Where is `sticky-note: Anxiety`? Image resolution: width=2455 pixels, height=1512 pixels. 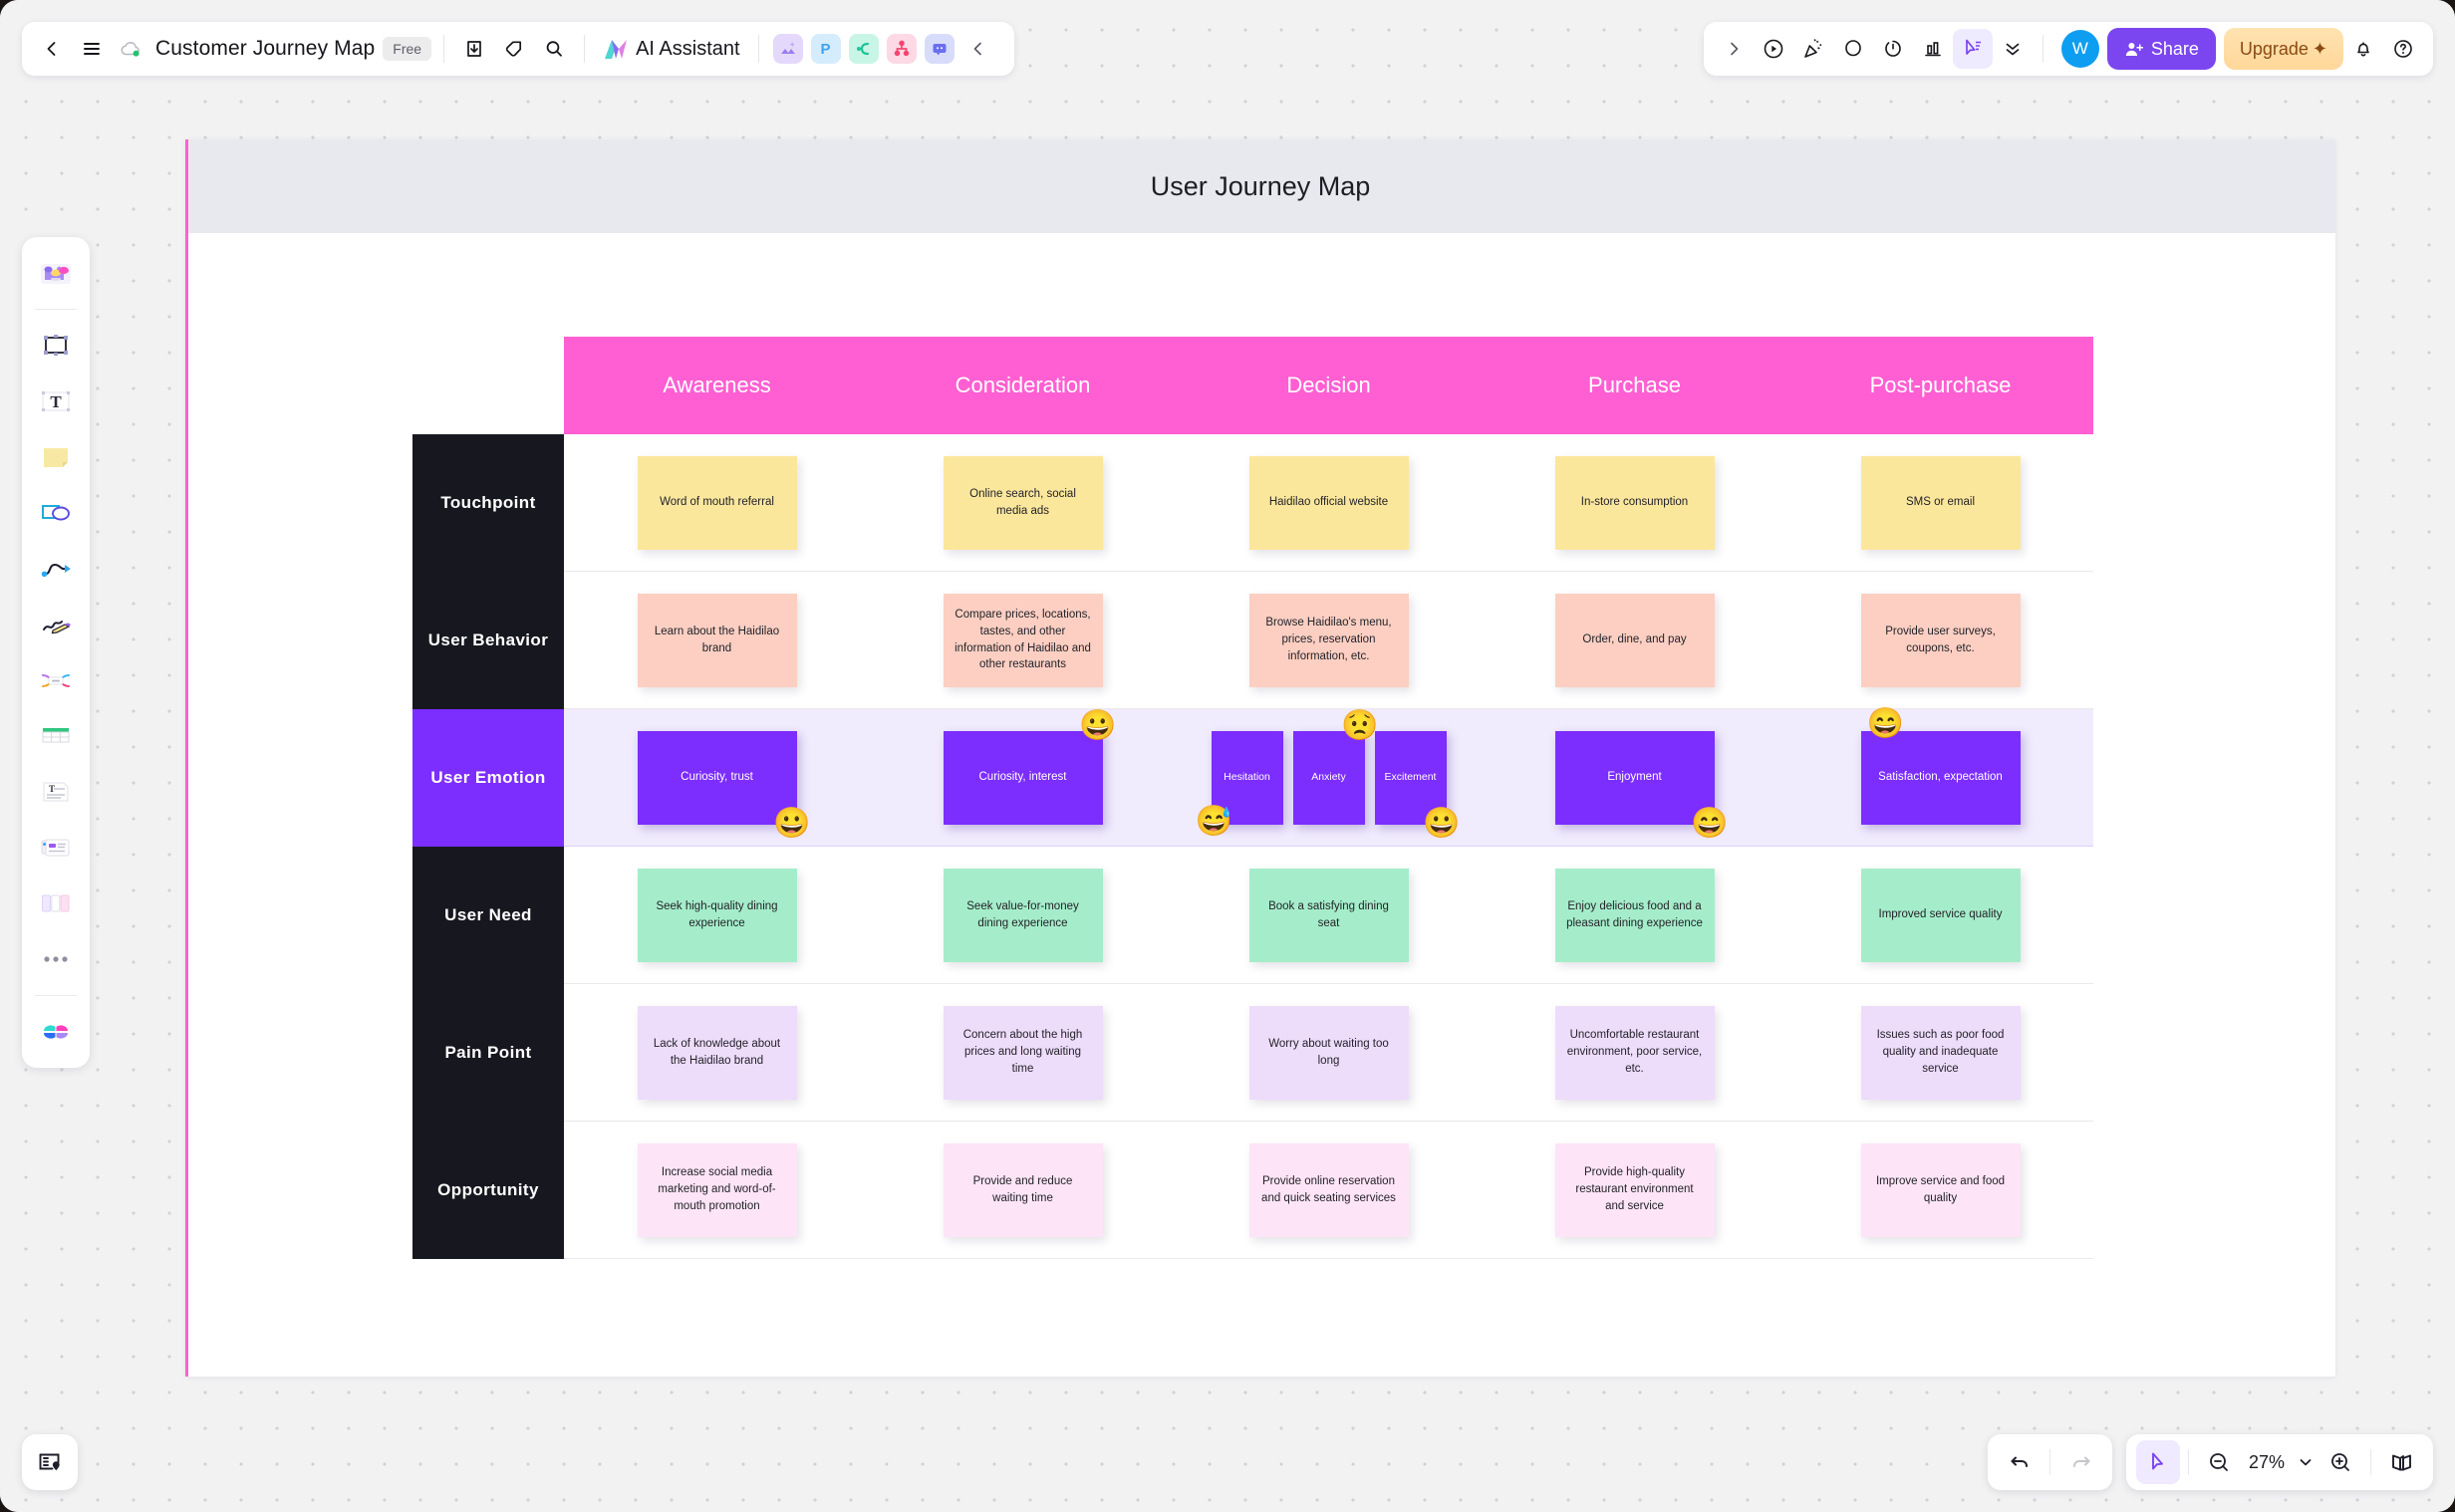
sticky-note: Anxiety is located at coordinates (1328, 777).